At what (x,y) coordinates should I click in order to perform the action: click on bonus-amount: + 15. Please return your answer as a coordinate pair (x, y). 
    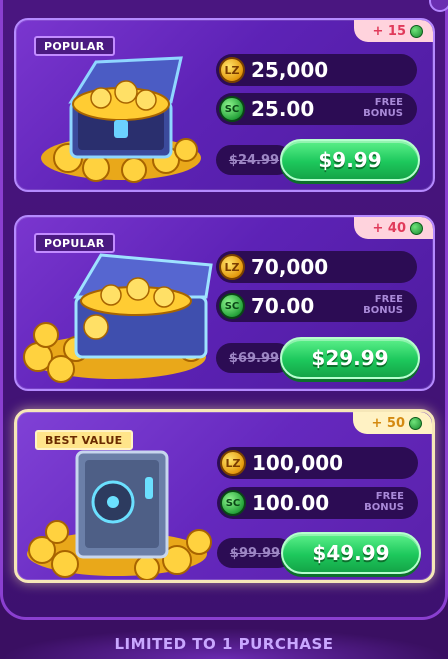
    Looking at the image, I should click on (389, 31).